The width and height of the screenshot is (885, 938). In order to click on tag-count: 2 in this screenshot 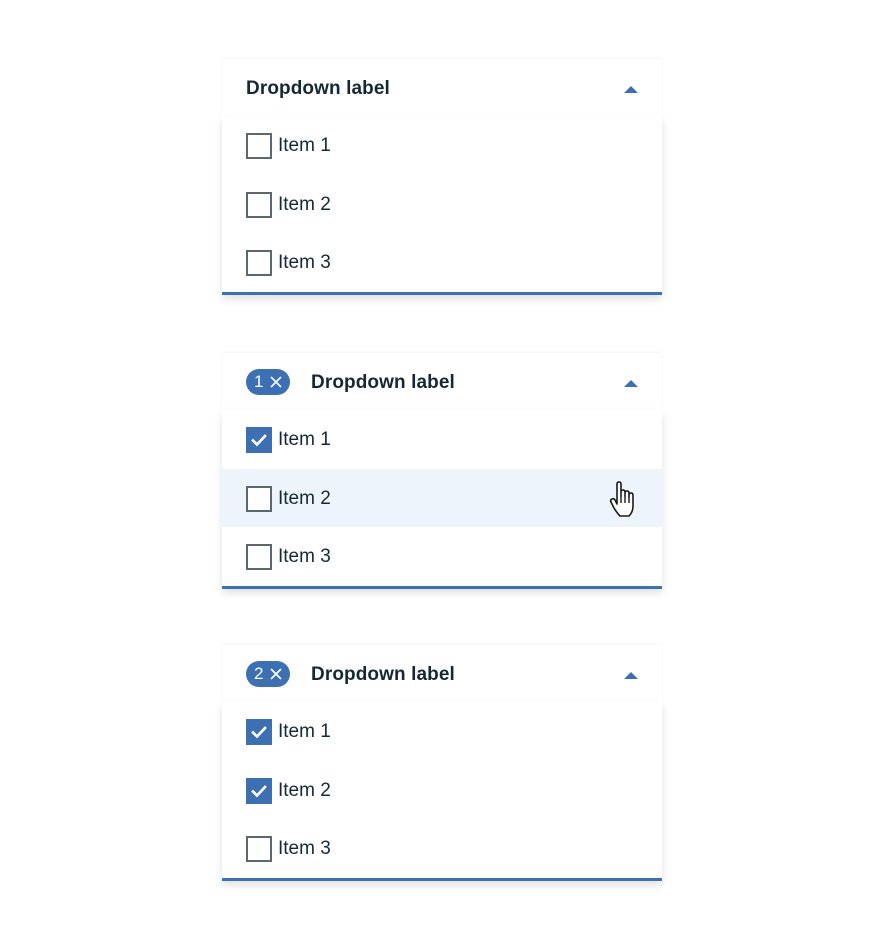, I will do `click(259, 673)`.